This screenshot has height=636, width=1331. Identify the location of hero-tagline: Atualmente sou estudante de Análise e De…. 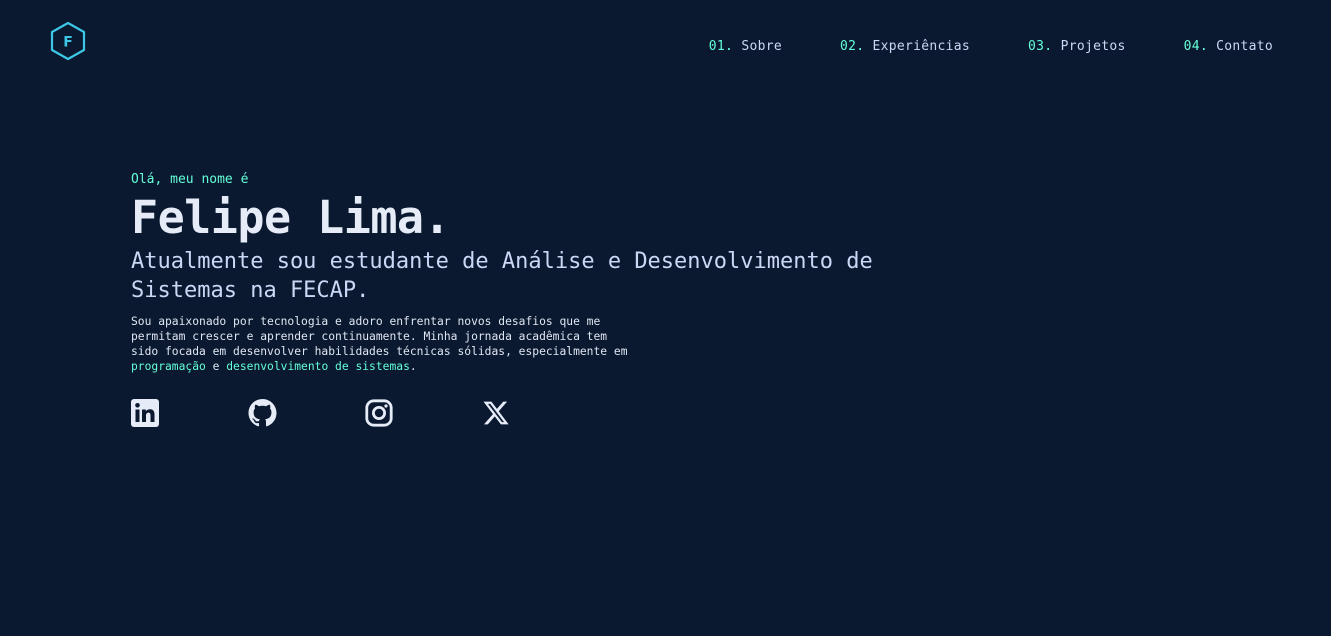
(502, 276).